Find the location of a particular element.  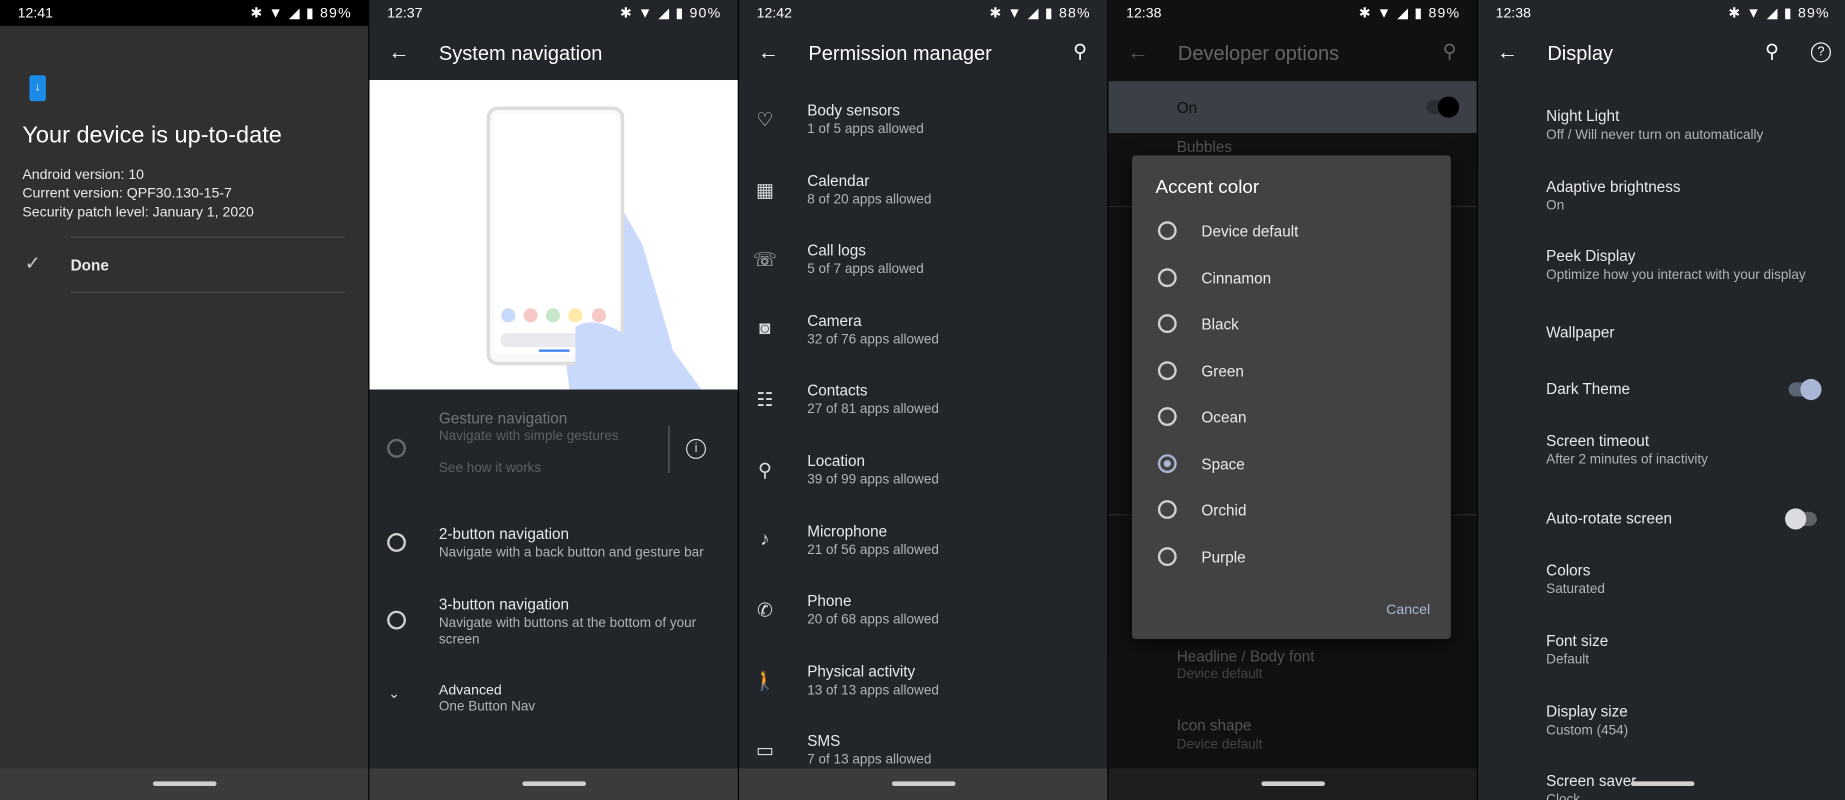

microphone-icon: ♪ is located at coordinates (765, 539).